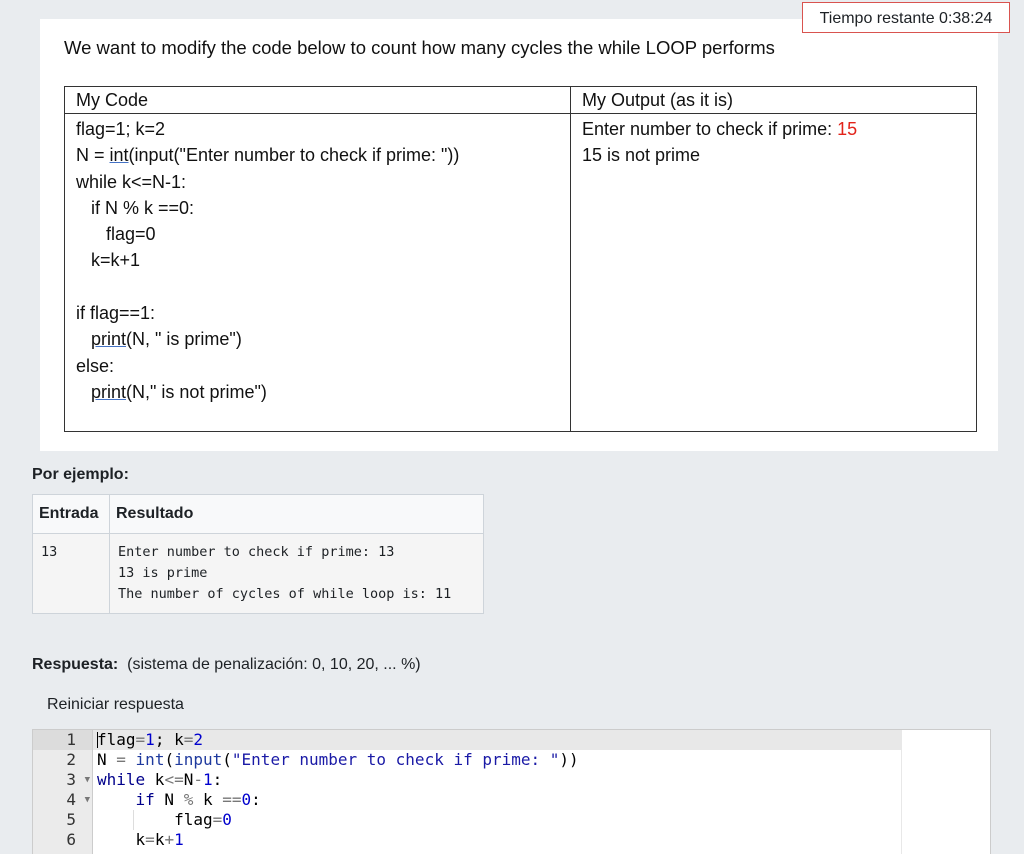 Image resolution: width=1024 pixels, height=854 pixels. Describe the element at coordinates (71, 819) in the screenshot. I see `gutter-line: 5` at that location.